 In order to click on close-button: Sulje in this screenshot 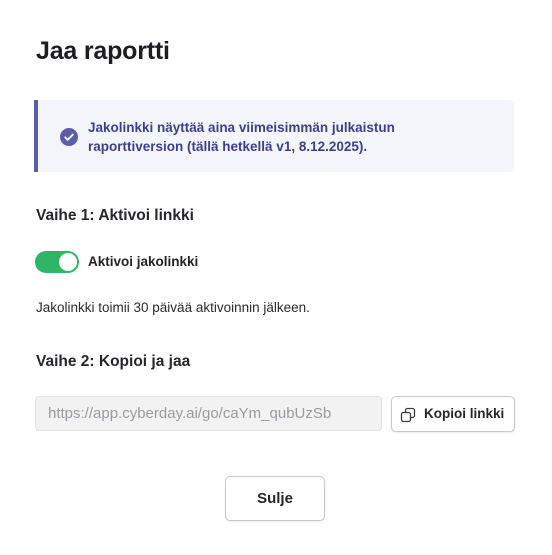, I will do `click(275, 498)`.